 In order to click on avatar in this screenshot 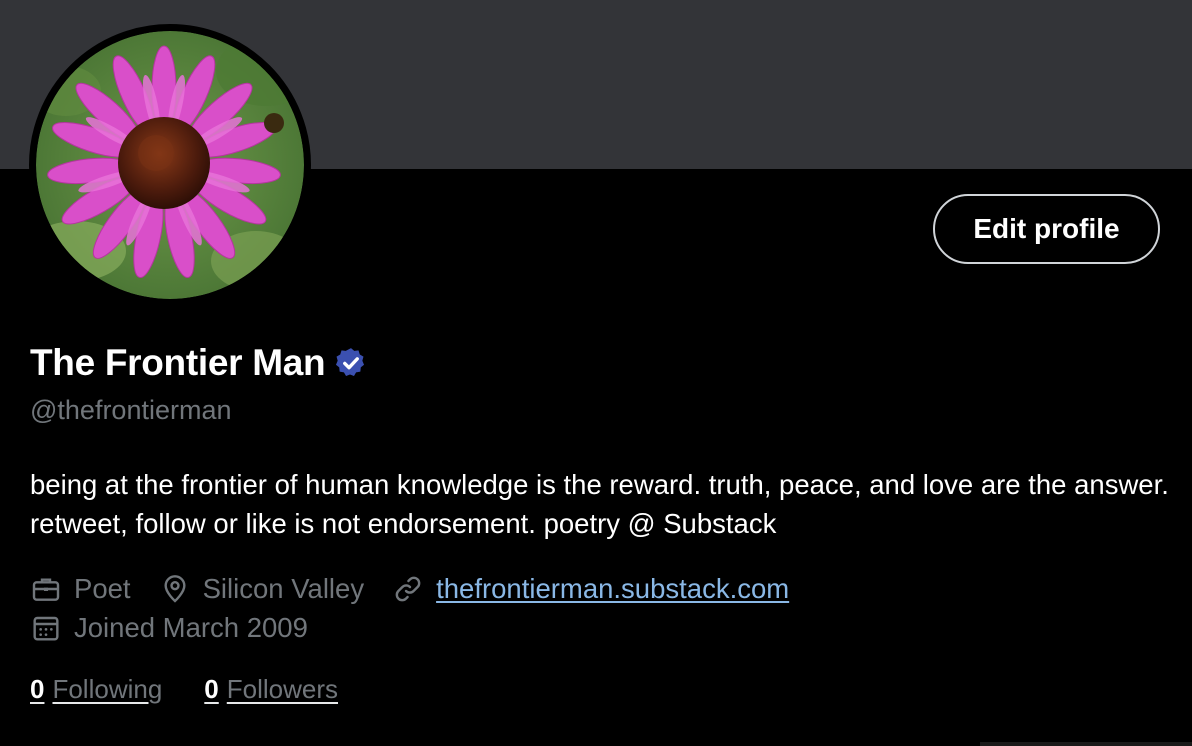, I will do `click(170, 165)`.